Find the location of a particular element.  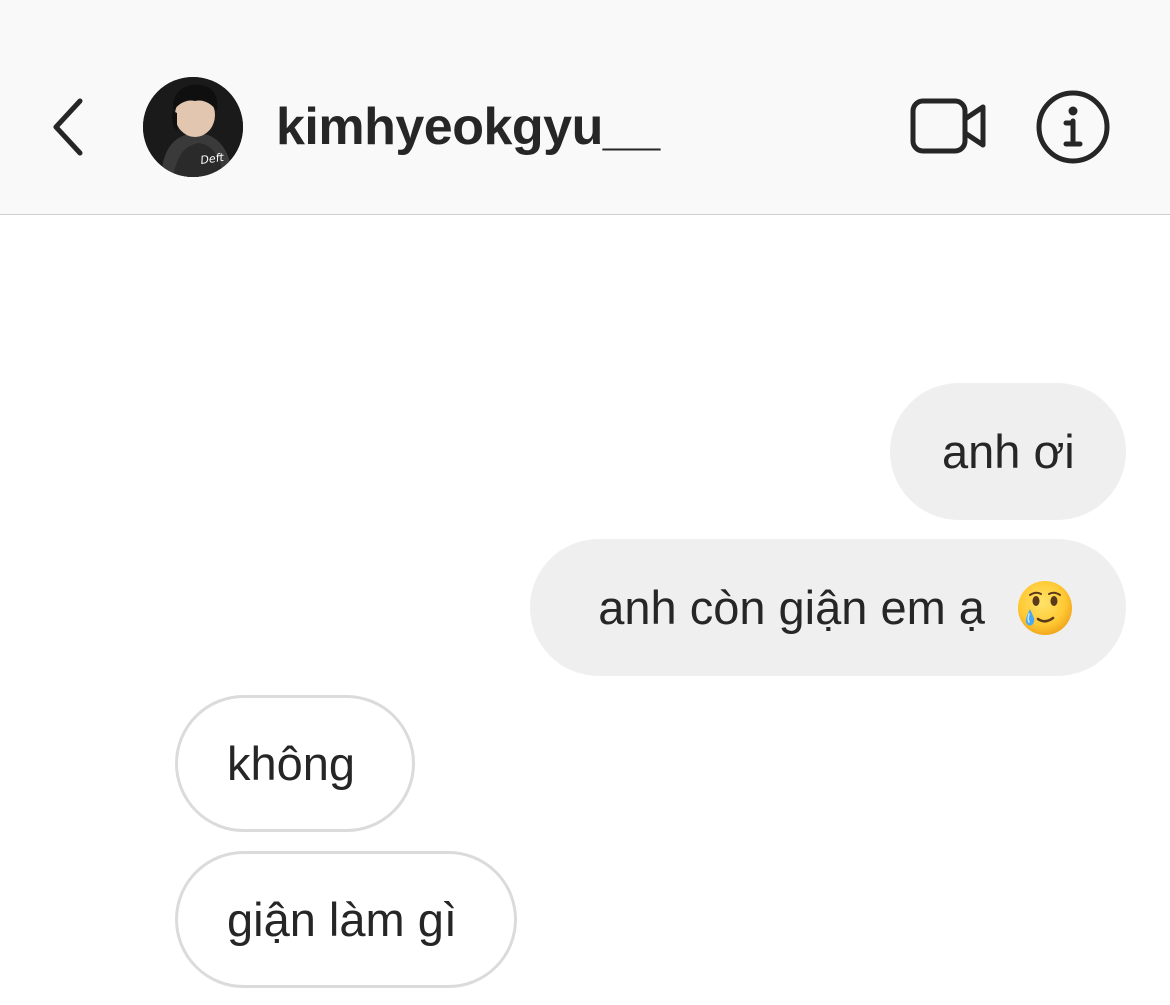

message-bubble-sent: anh ơi is located at coordinates (1008, 451).